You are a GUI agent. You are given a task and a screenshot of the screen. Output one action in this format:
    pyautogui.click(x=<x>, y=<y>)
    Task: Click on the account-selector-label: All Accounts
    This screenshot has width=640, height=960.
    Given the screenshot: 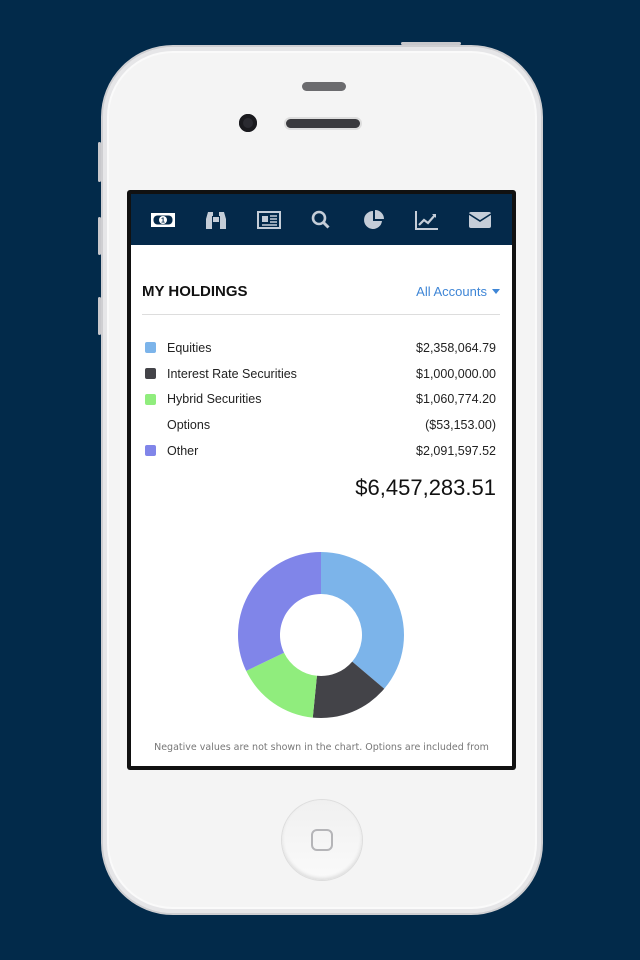 What is the action you would take?
    pyautogui.click(x=451, y=291)
    